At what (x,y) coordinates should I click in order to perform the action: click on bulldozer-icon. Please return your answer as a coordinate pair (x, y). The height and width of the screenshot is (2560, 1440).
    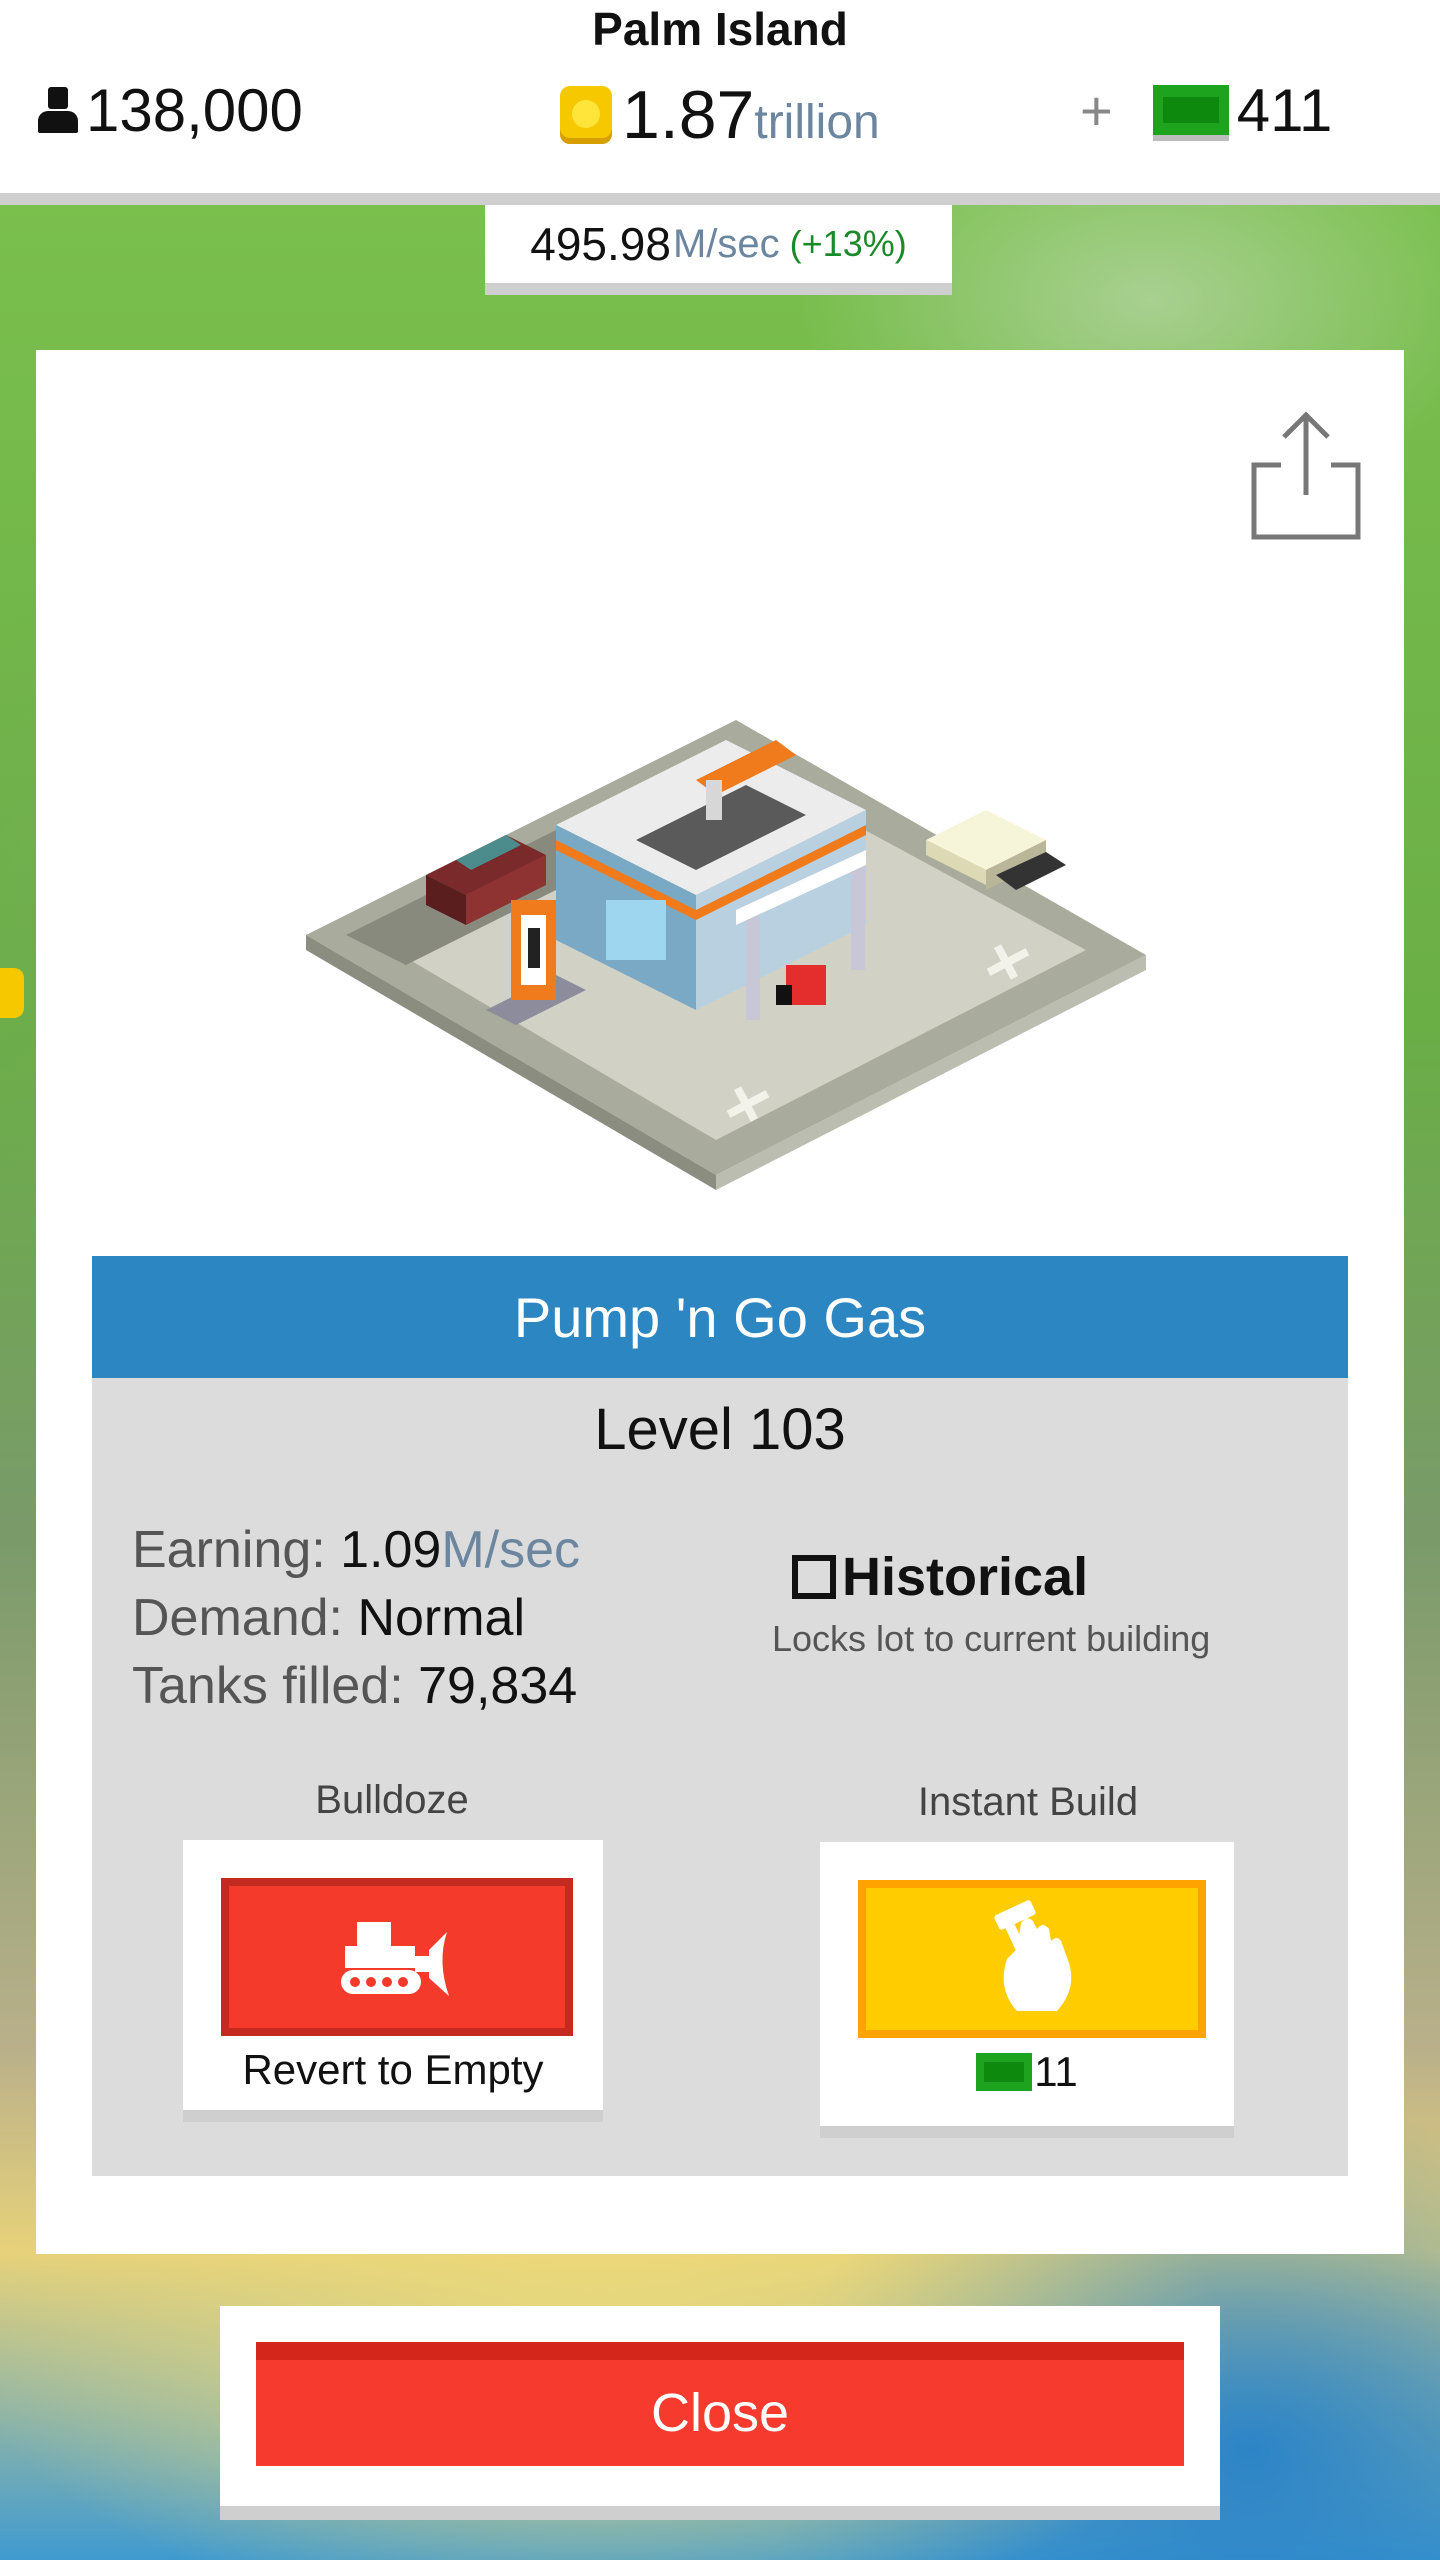
    Looking at the image, I should click on (395, 1959).